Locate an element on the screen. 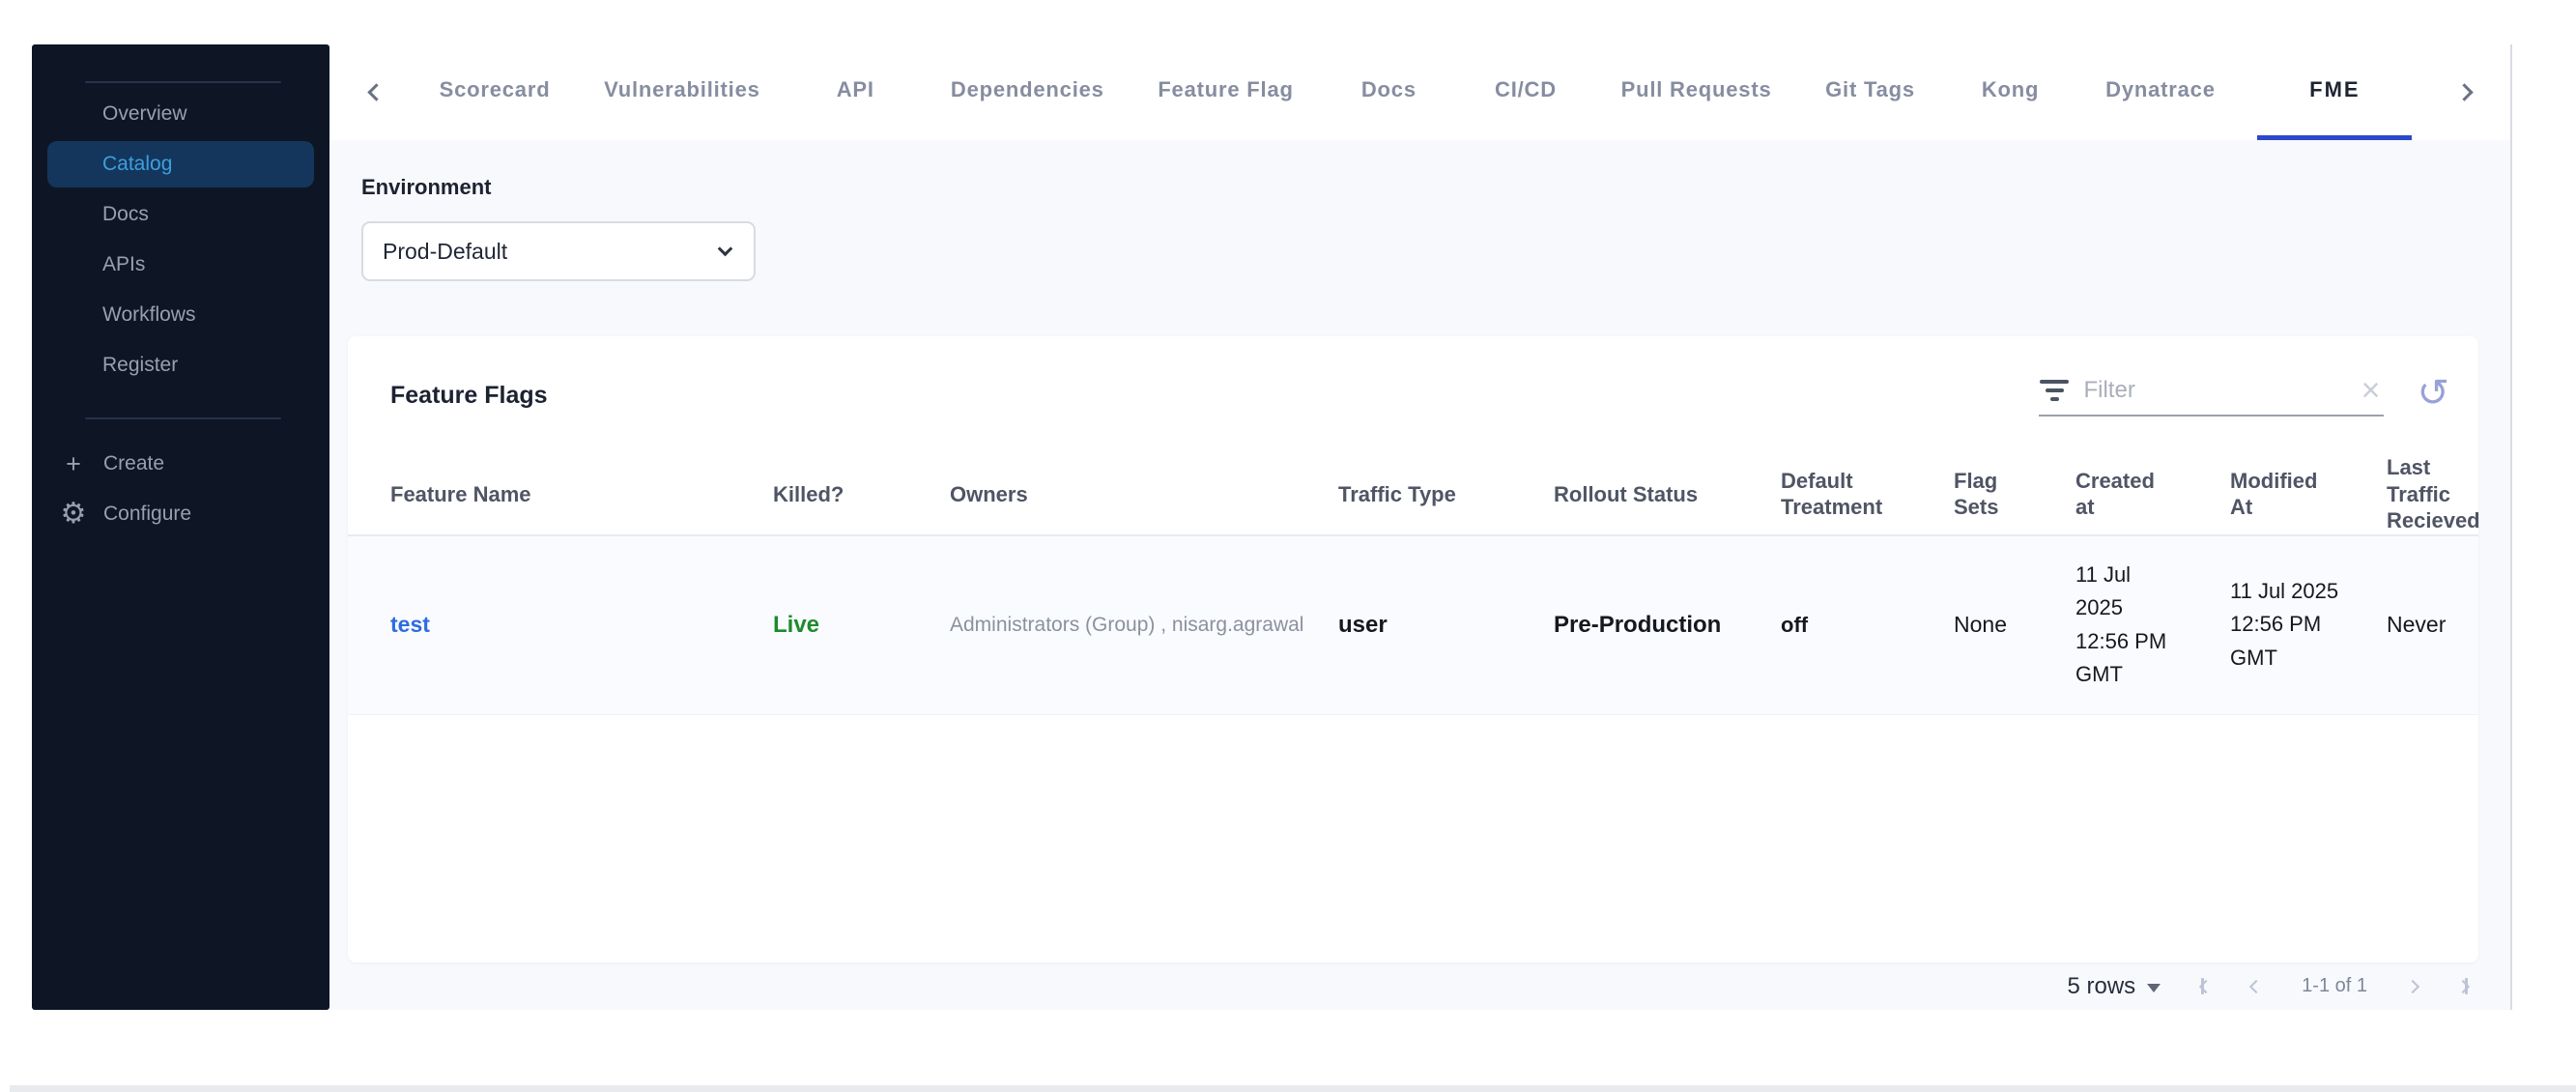 The width and height of the screenshot is (2576, 1092). column-header-killed: Killed? is located at coordinates (862, 495).